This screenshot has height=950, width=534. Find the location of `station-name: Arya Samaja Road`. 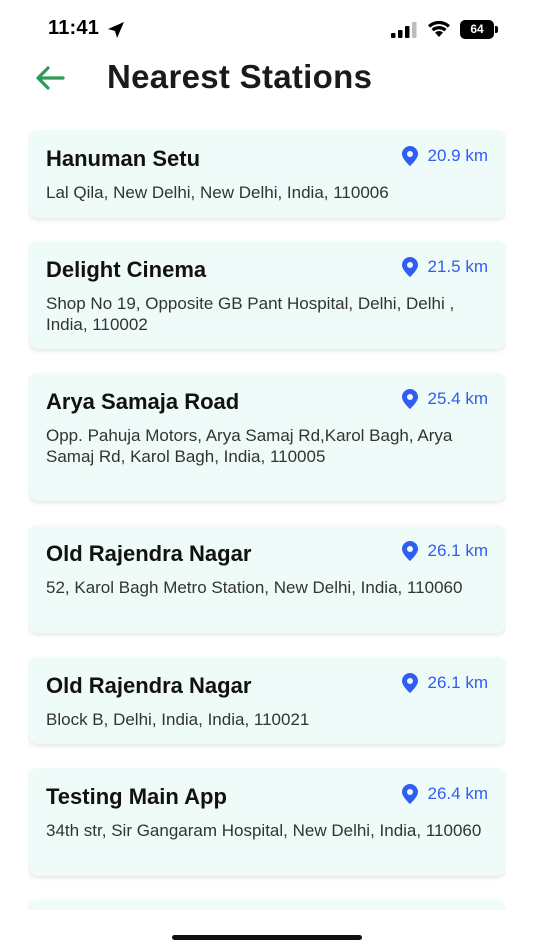

station-name: Arya Samaja Road is located at coordinates (143, 401).